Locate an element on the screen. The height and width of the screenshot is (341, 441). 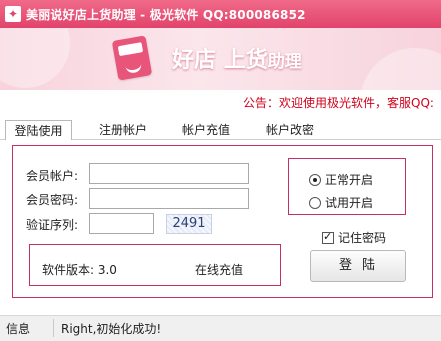
remember-checkbox is located at coordinates (328, 237).